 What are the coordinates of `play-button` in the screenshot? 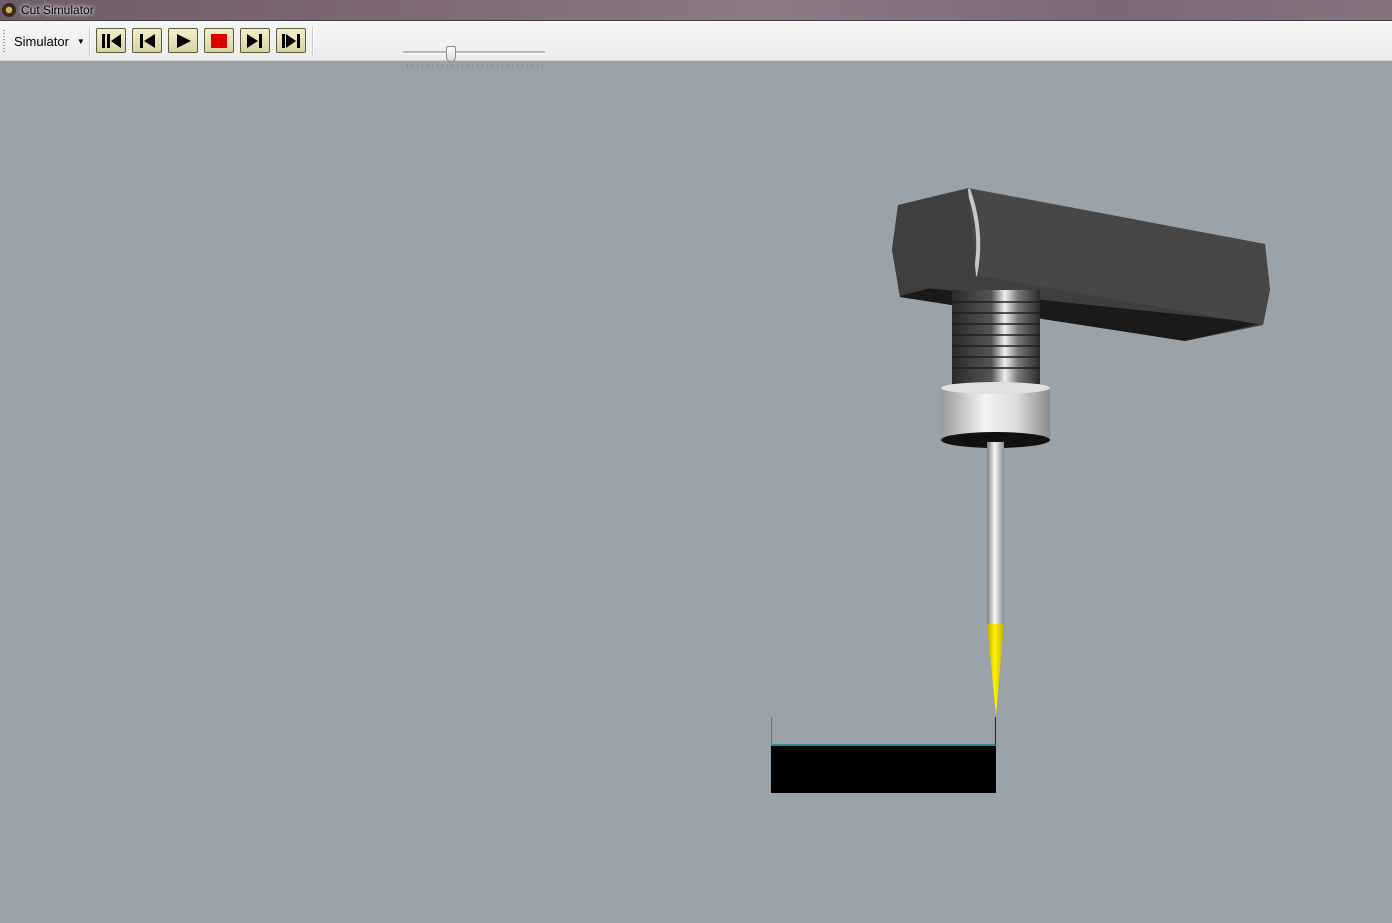 It's located at (183, 40).